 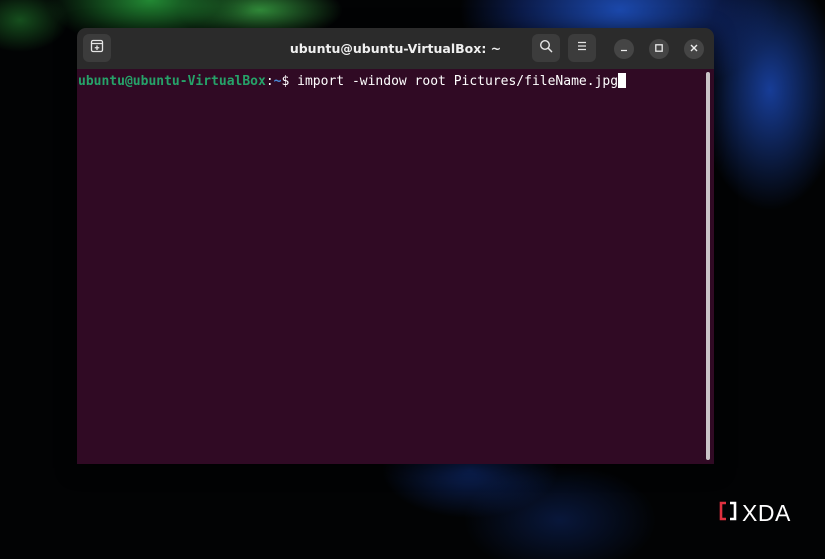 I want to click on menu-button, so click(x=582, y=48).